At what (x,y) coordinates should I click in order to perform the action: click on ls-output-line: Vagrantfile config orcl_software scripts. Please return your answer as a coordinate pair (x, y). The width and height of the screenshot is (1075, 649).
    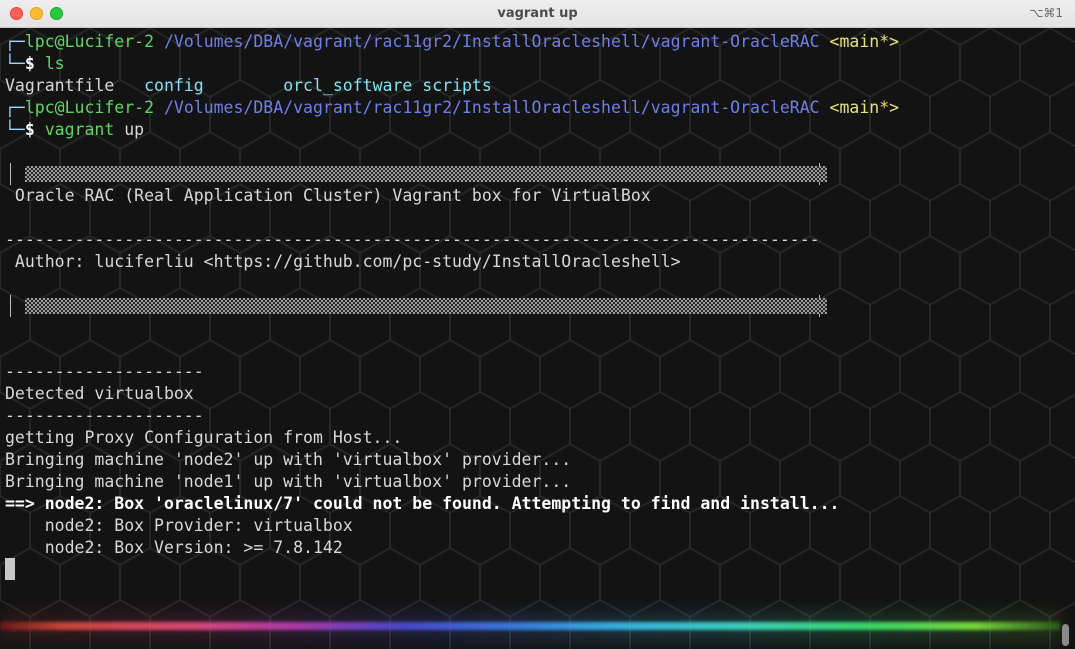
    Looking at the image, I should click on (248, 86).